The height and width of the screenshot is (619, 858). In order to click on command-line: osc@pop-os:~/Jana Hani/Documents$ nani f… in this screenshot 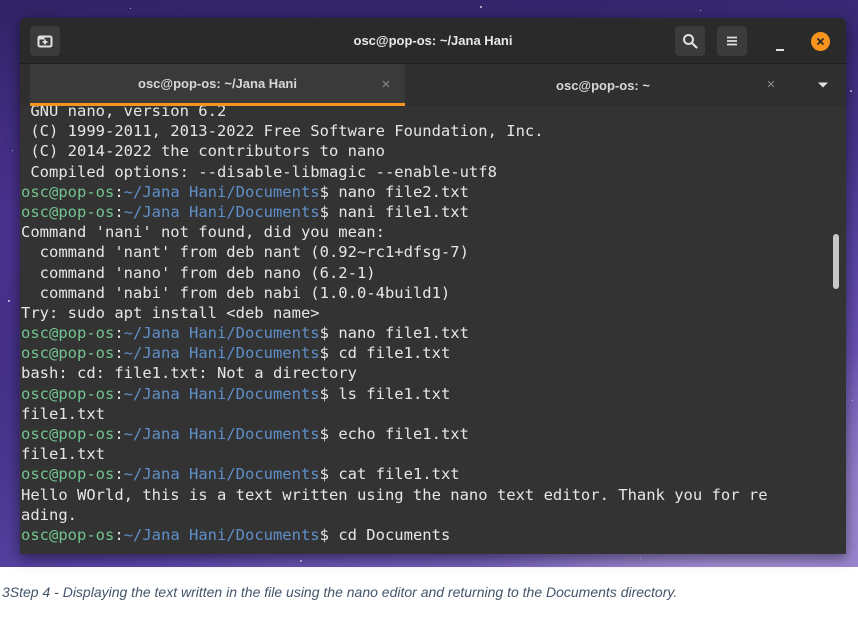, I will do `click(245, 211)`.